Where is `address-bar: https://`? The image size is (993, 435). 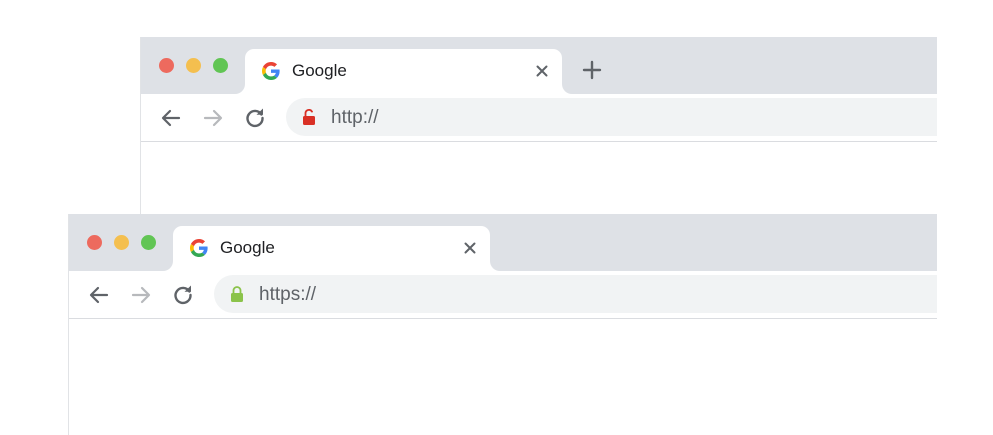
address-bar: https:// is located at coordinates (575, 294).